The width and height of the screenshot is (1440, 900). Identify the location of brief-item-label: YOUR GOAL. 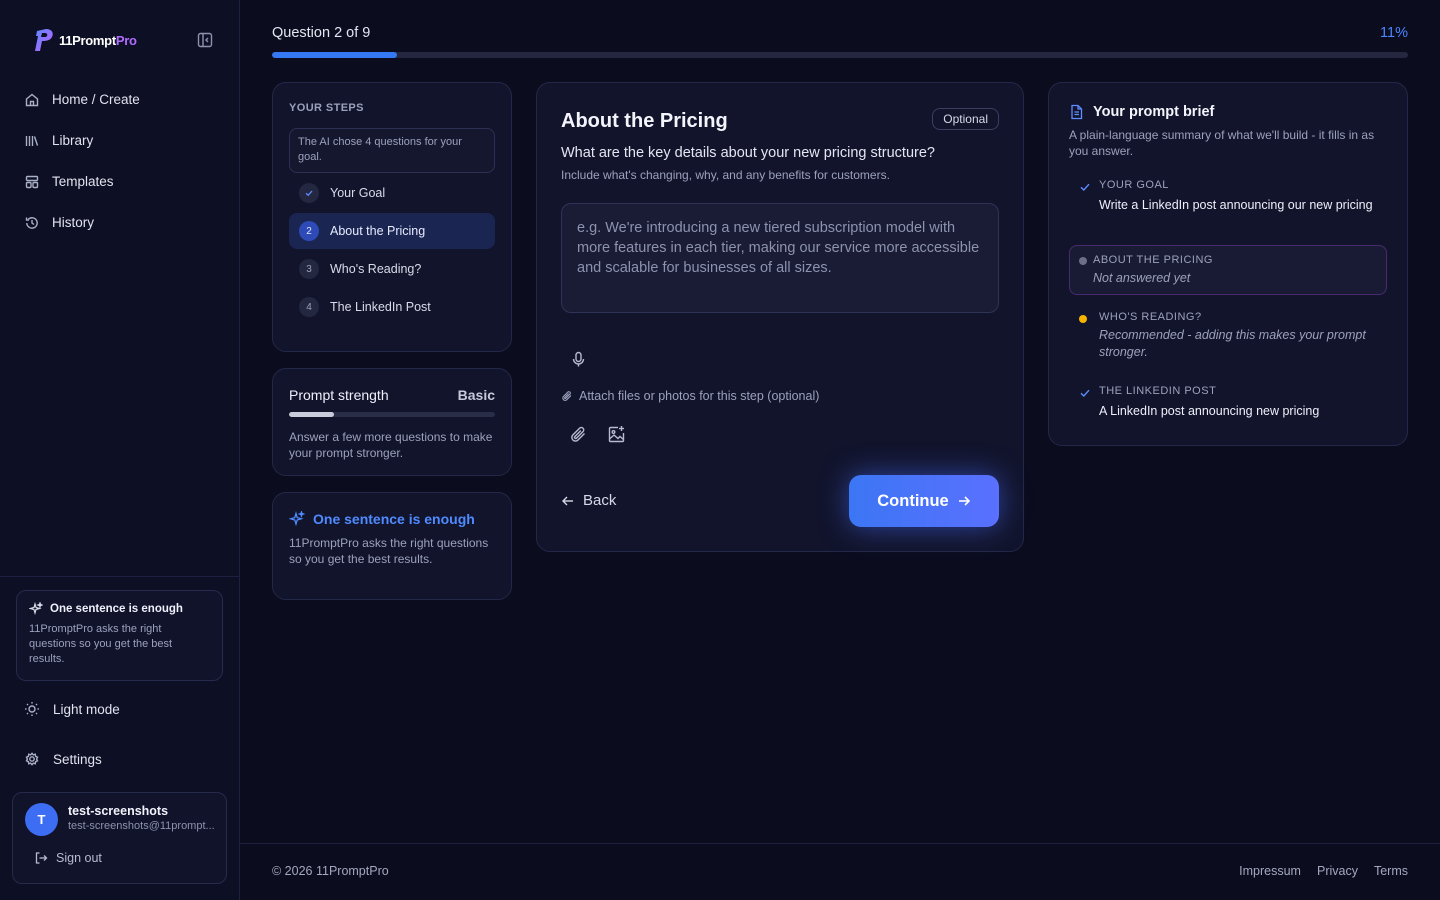
(1134, 185).